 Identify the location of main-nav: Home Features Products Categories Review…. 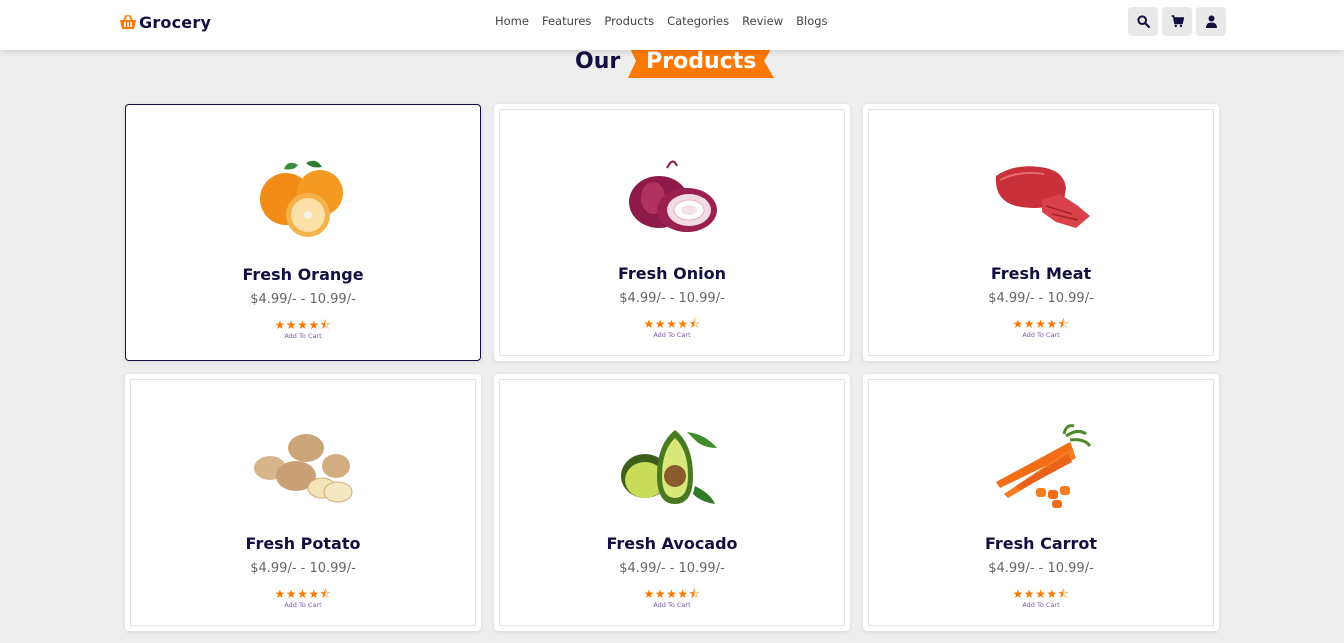
(668, 21).